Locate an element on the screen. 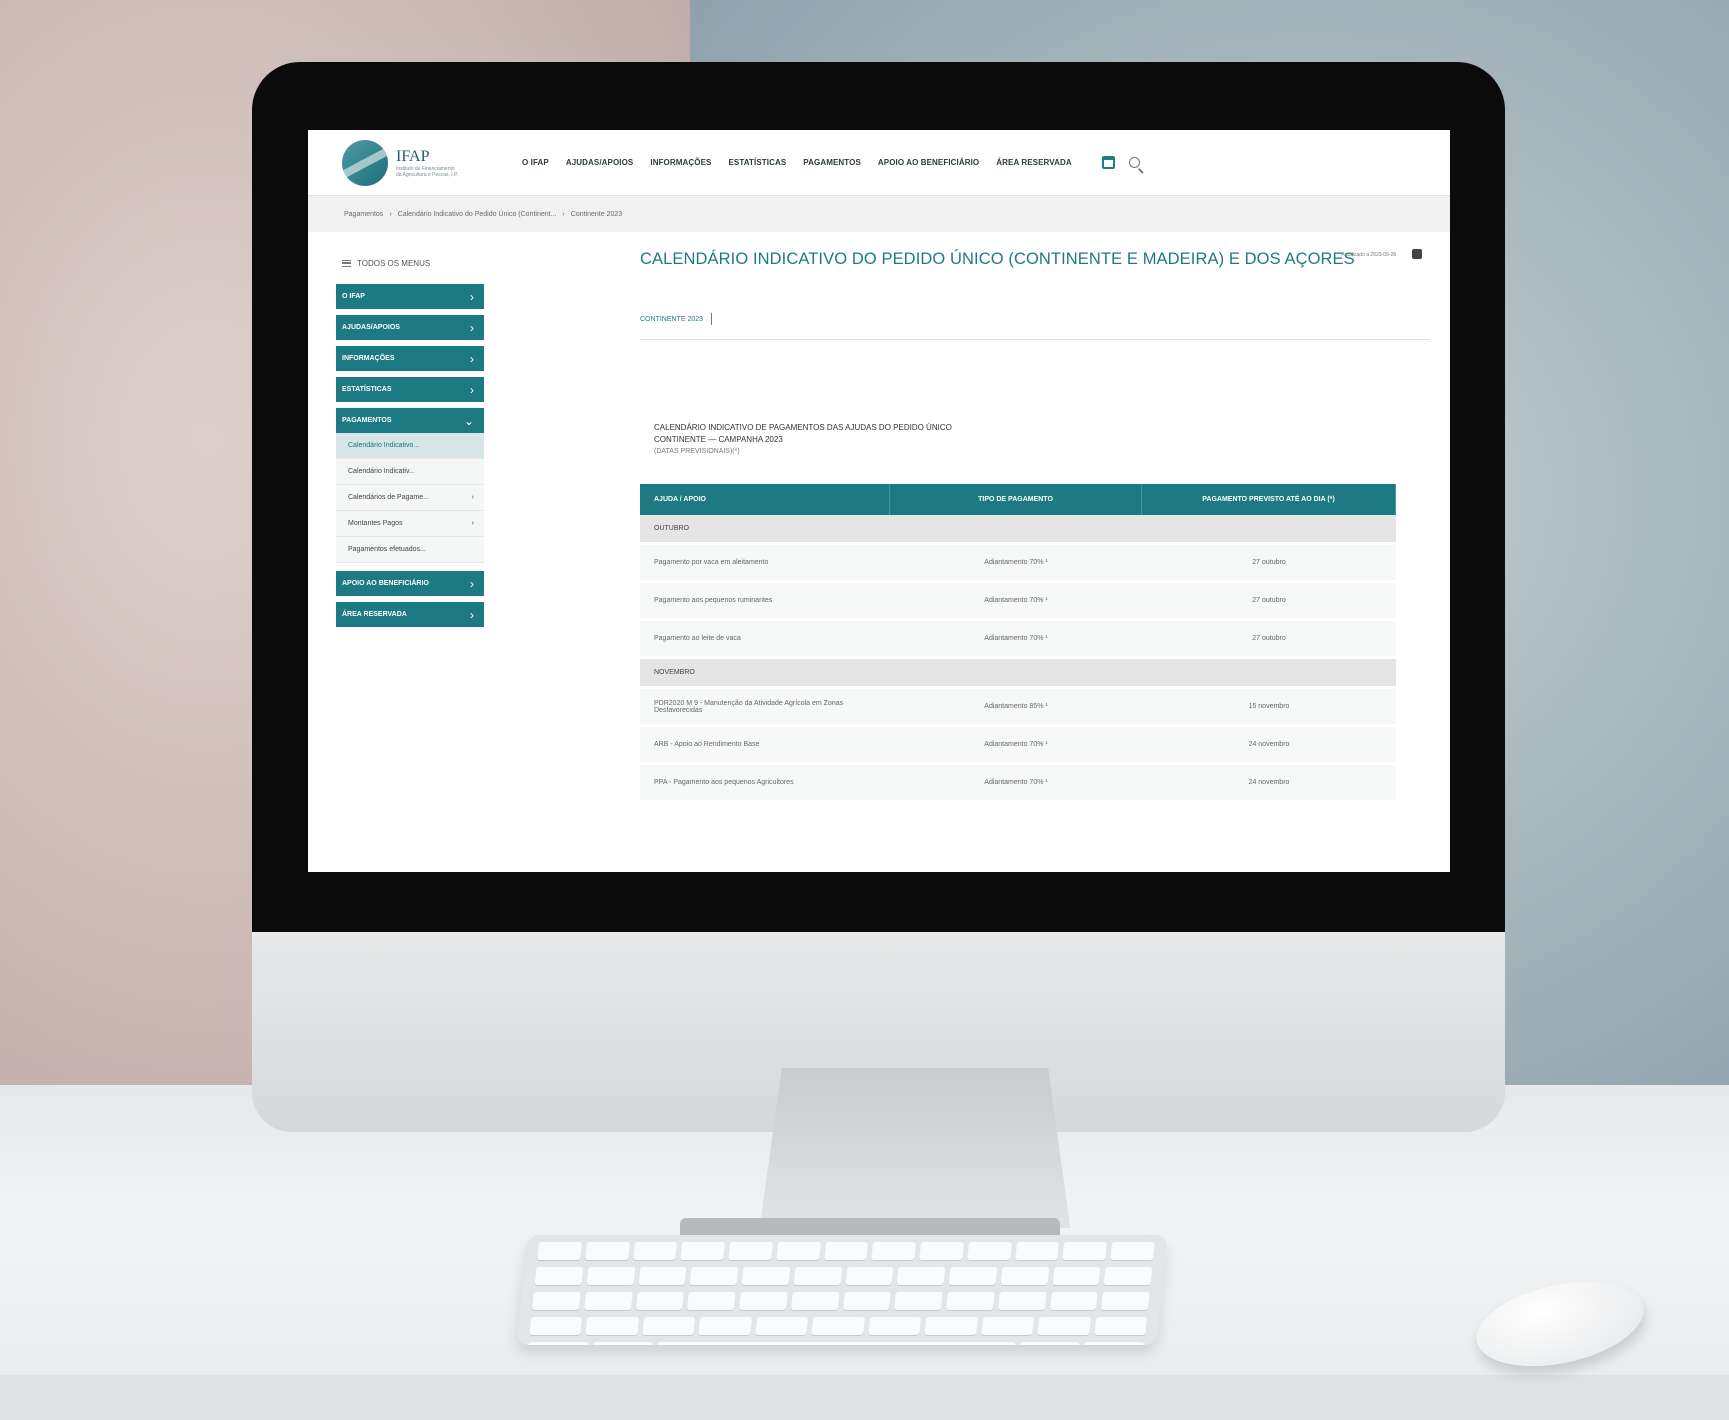 Image resolution: width=1729 pixels, height=1420 pixels. sidebar-item-apoio-beneficiario: APOIO AO BENEFICIÁRIO › is located at coordinates (410, 583).